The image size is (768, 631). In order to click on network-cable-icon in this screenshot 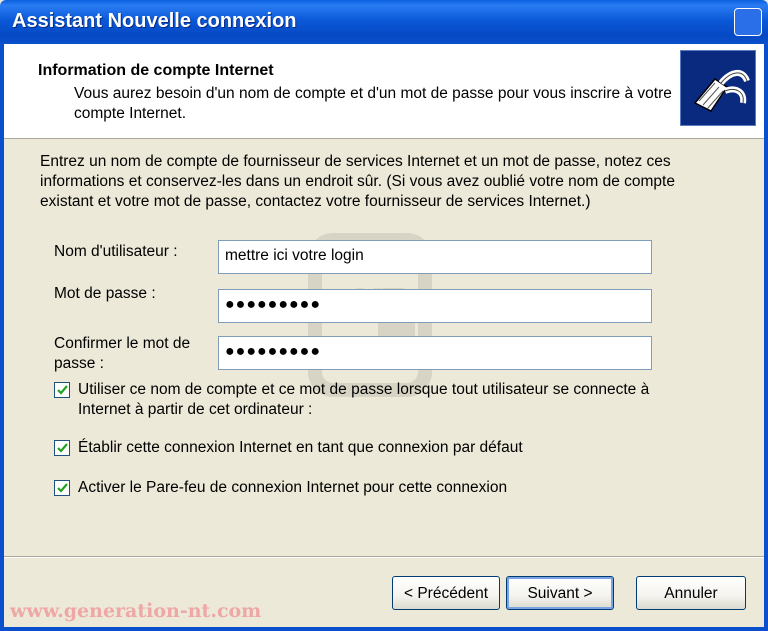, I will do `click(718, 88)`.